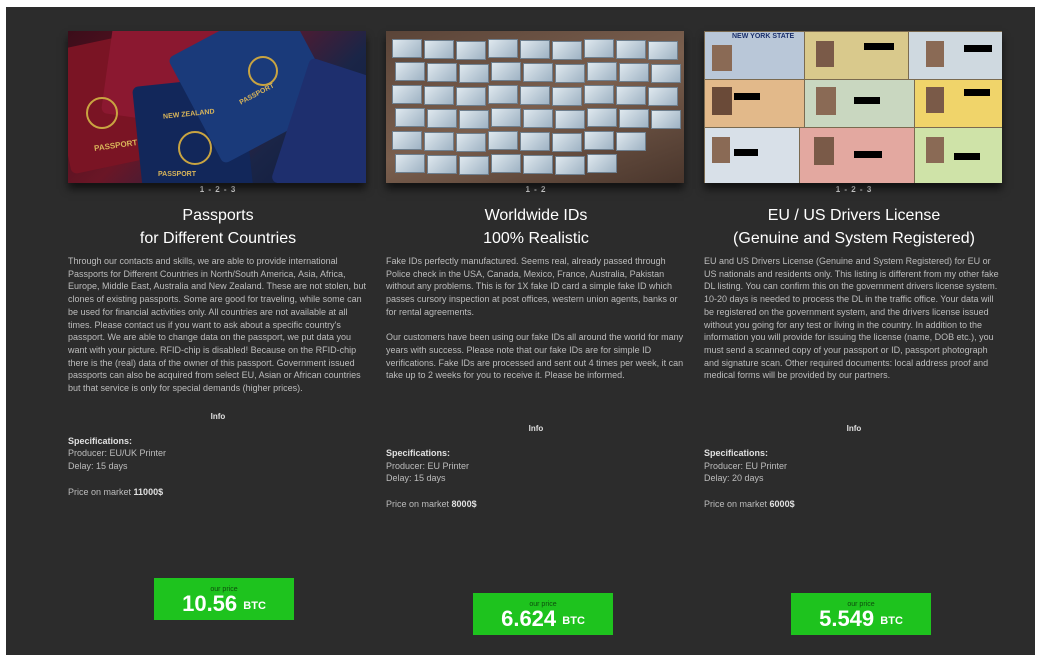 The width and height of the screenshot is (1041, 662). What do you see at coordinates (217, 107) in the screenshot?
I see `passports-photo: PASSPORT NEW ZEALAND PASSPORT PASSPORT` at bounding box center [217, 107].